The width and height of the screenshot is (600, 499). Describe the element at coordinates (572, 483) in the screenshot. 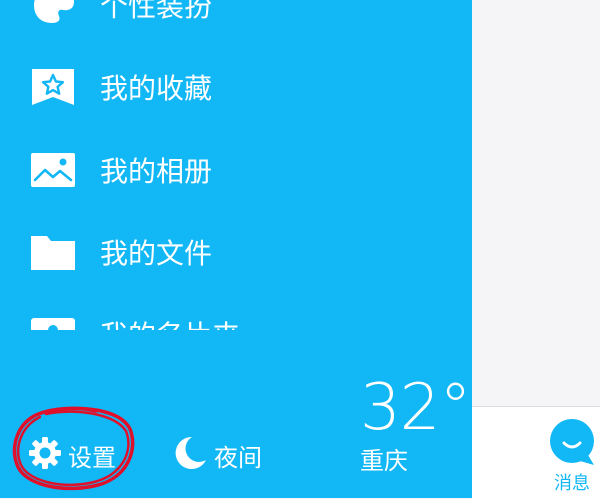

I see `tab-messages-label: 消息` at that location.